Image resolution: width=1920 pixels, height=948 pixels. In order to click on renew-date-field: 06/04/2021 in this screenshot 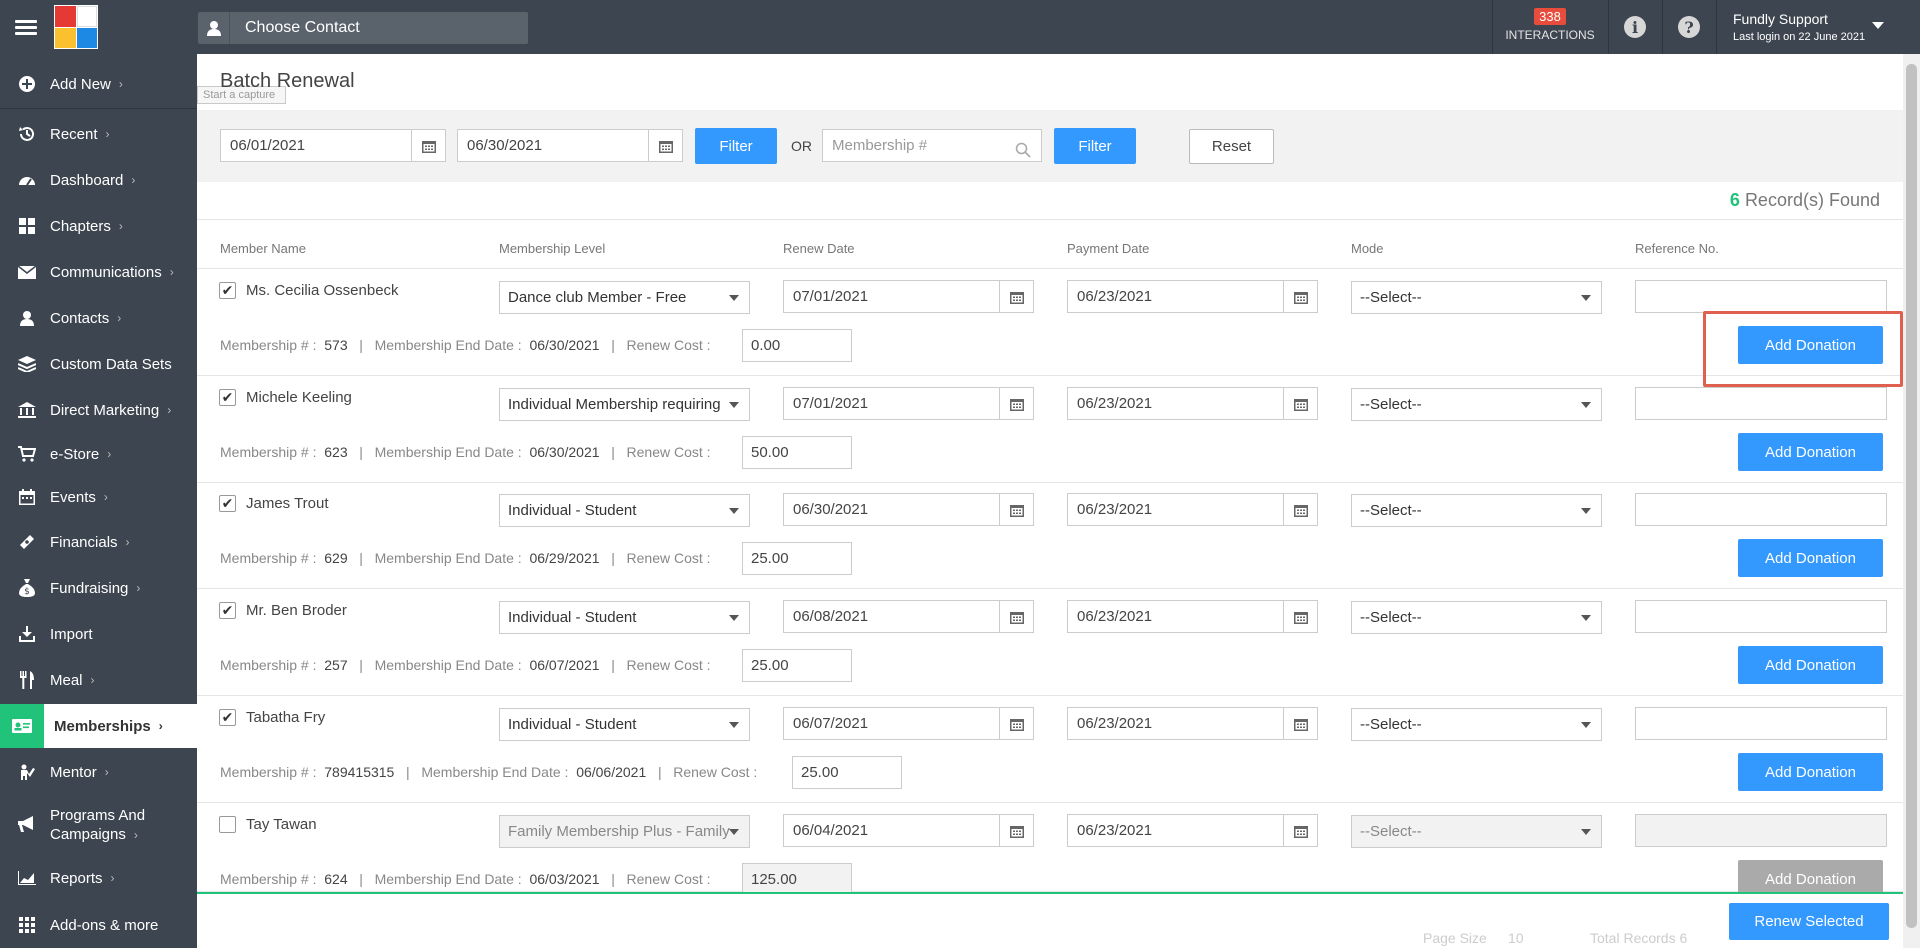, I will do `click(908, 830)`.